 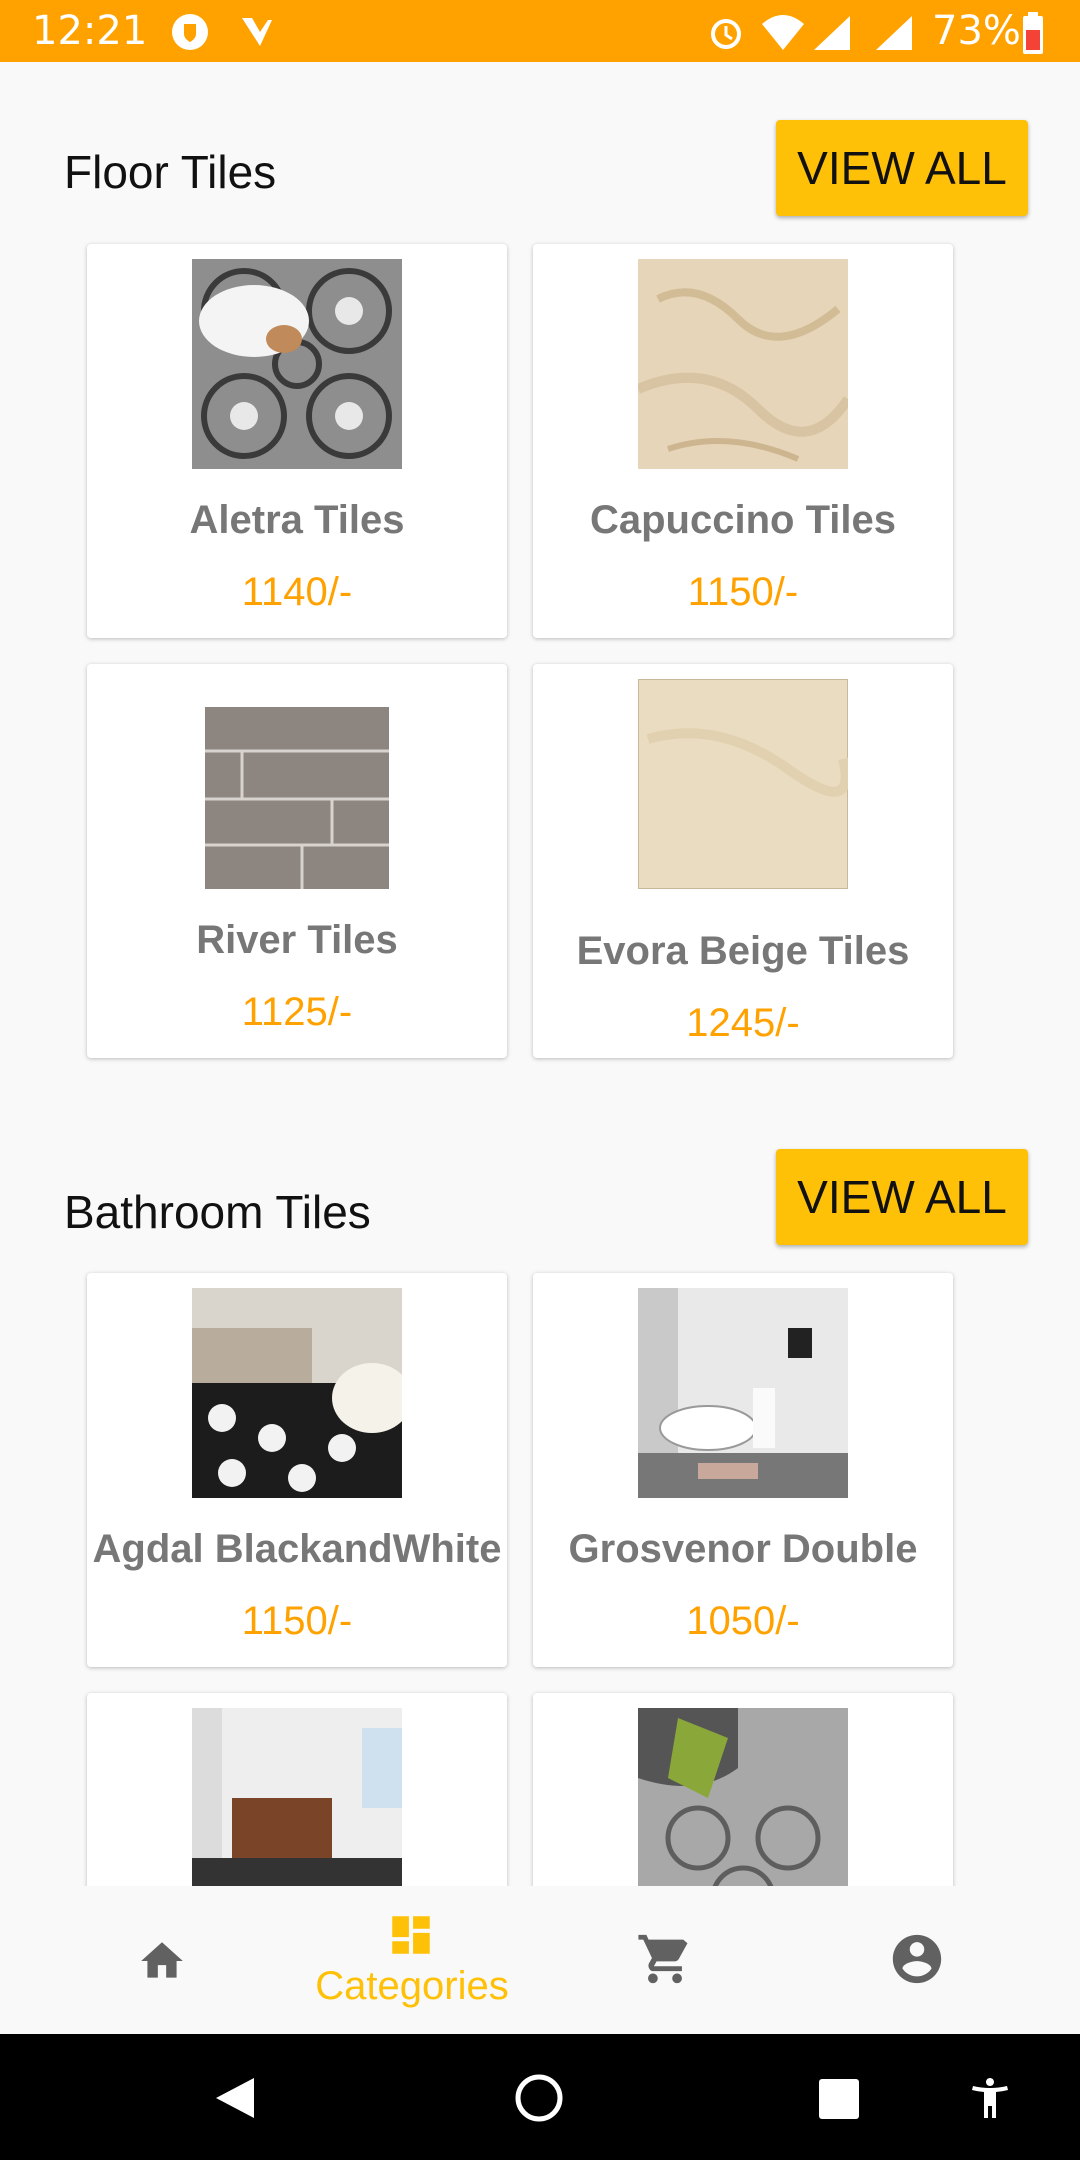 I want to click on home-icon, so click(x=162, y=1960).